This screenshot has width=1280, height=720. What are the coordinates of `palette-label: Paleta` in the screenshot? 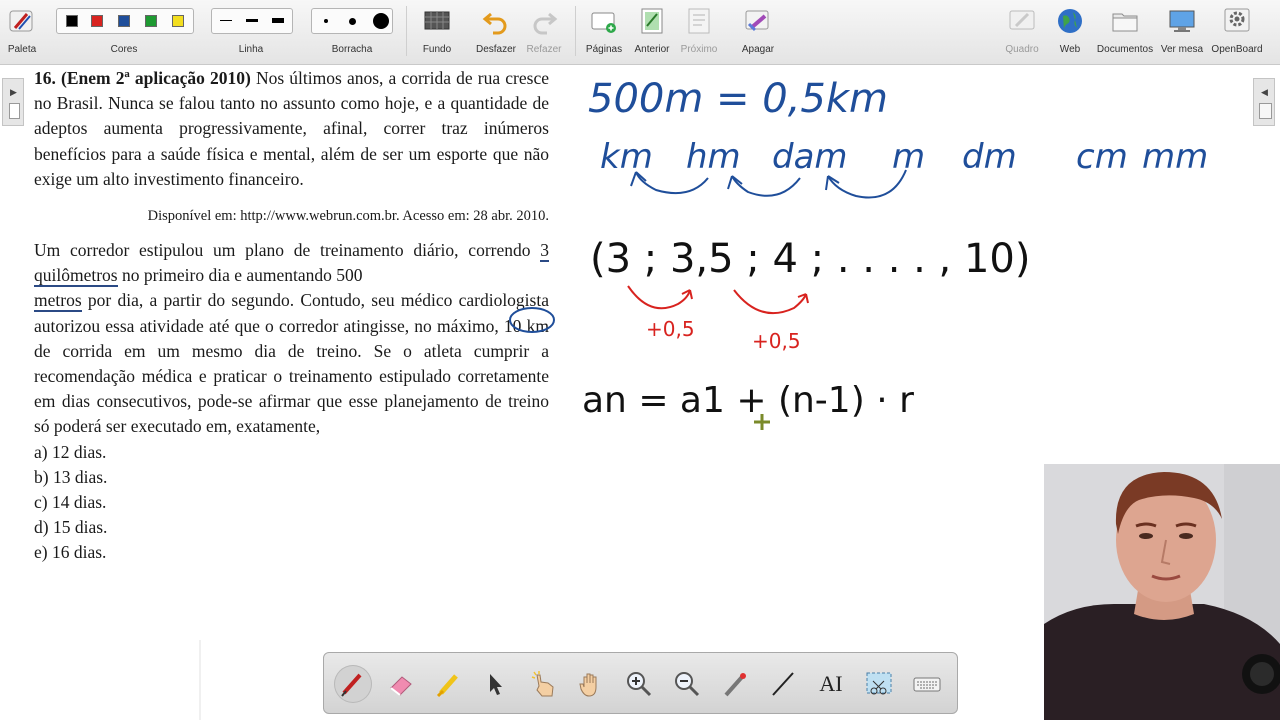 It's located at (22, 49).